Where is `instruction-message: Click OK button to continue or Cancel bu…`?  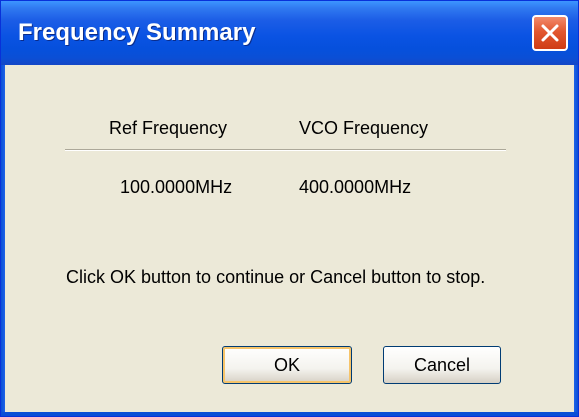 instruction-message: Click OK button to continue or Cancel bu… is located at coordinates (276, 277).